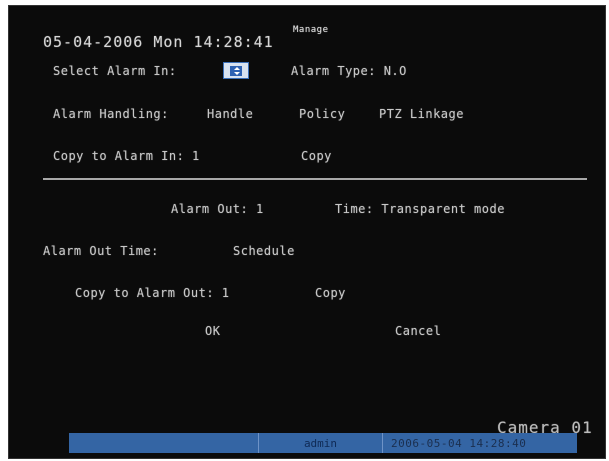 Image resolution: width=609 pixels, height=461 pixels. What do you see at coordinates (115, 71) in the screenshot?
I see `select-alarm-in-label: Select Alarm In:` at bounding box center [115, 71].